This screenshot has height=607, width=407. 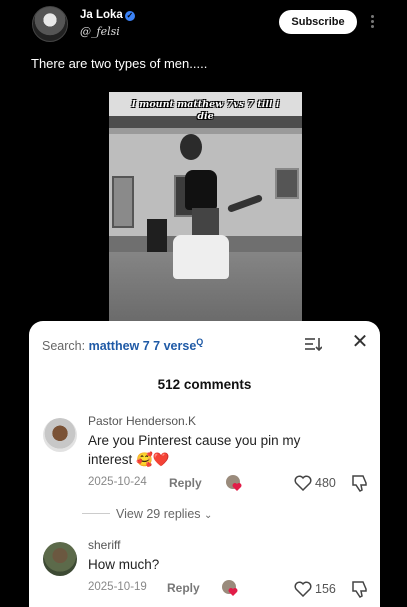 What do you see at coordinates (360, 342) in the screenshot?
I see `close-icon: ✕` at bounding box center [360, 342].